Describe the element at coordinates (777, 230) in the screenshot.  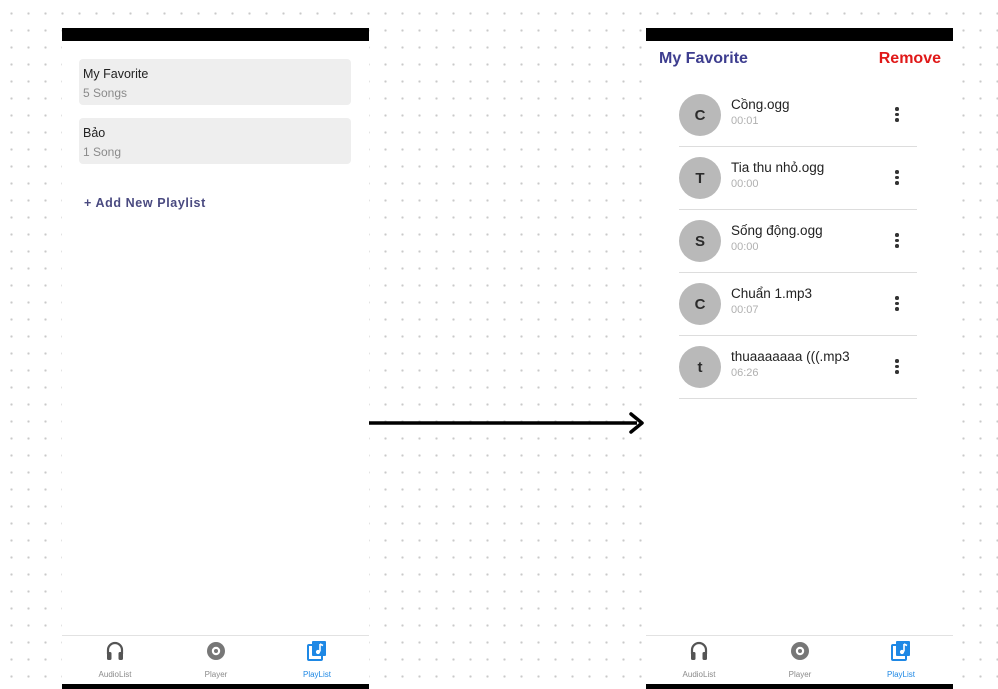
I see `song-title: Sống động.ogg` at that location.